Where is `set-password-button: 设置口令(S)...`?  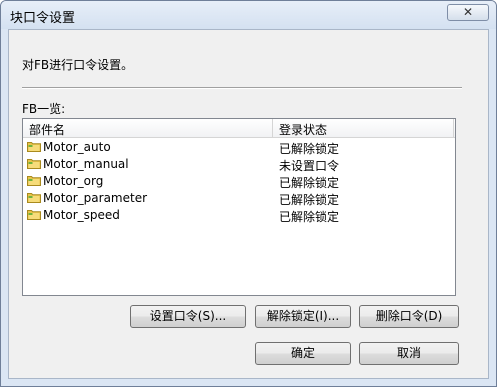 set-password-button: 设置口令(S)... is located at coordinates (188, 316).